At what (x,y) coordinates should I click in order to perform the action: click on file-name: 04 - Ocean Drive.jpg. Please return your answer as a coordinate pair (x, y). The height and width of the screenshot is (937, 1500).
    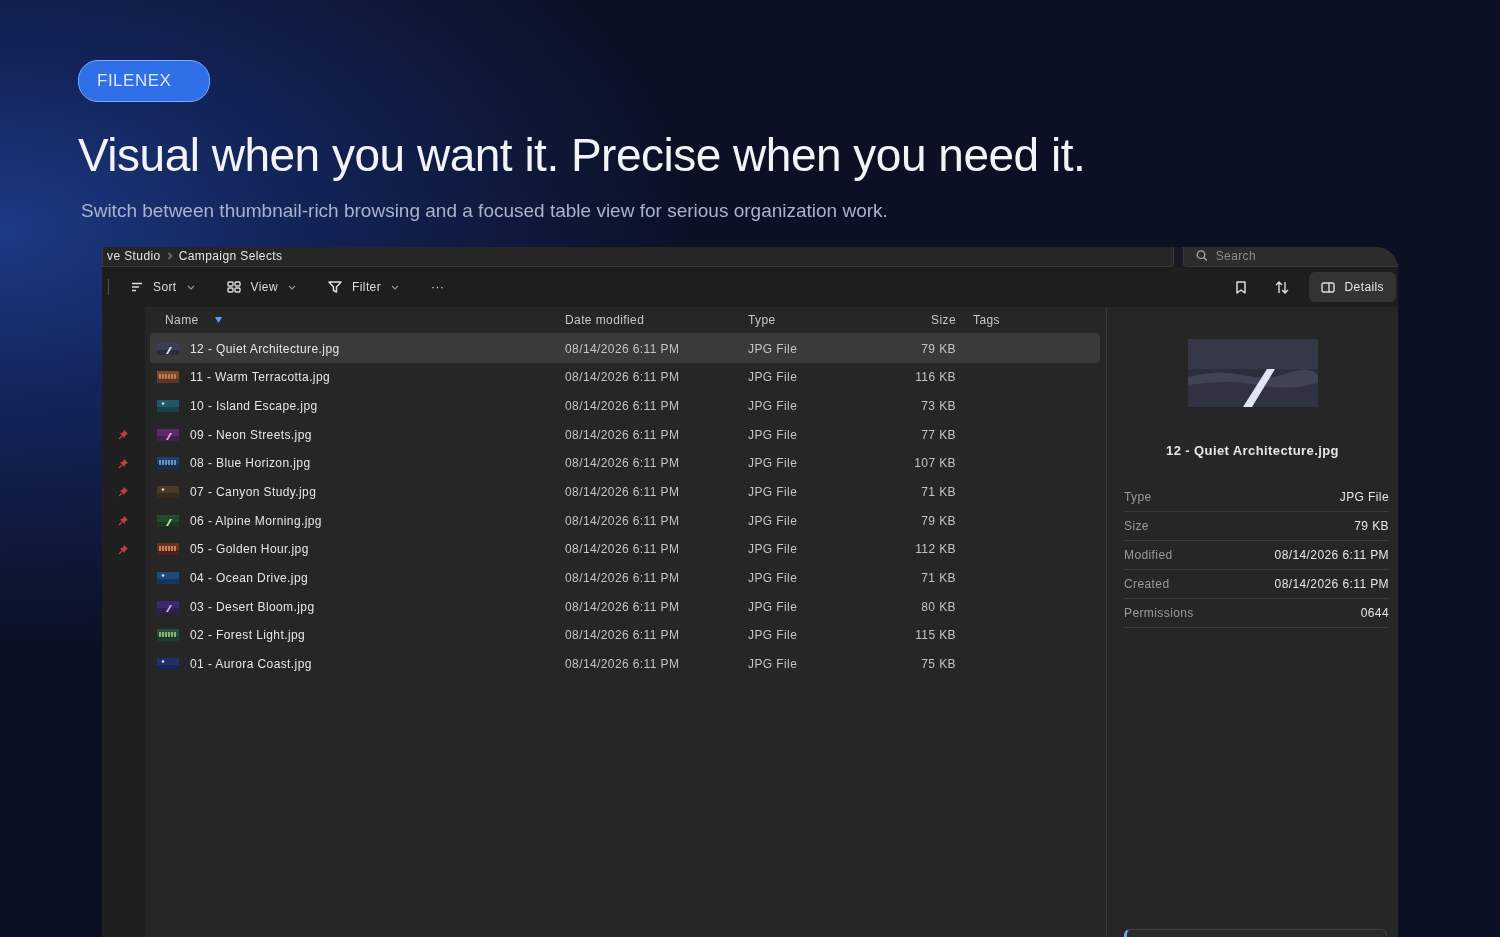
    Looking at the image, I should click on (249, 579).